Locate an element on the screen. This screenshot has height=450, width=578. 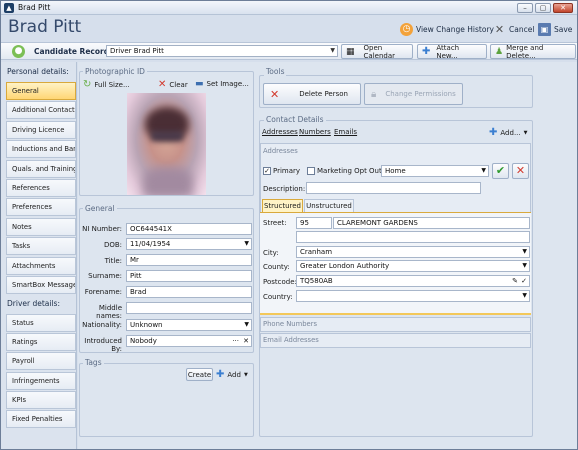
street-line2-input is located at coordinates (413, 237).